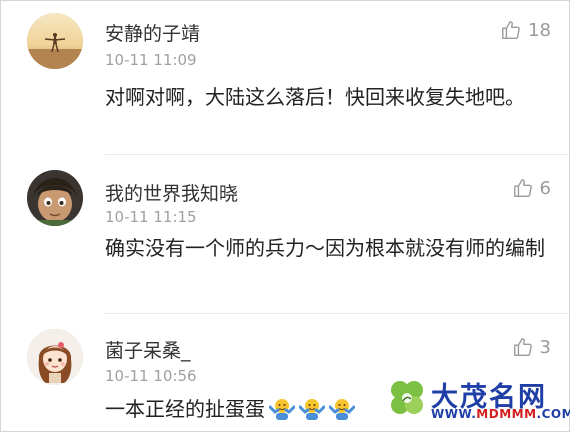 The height and width of the screenshot is (432, 570). I want to click on comment-text: 确实没有一个师的兵力～因为根本就没有师的编制, so click(325, 248).